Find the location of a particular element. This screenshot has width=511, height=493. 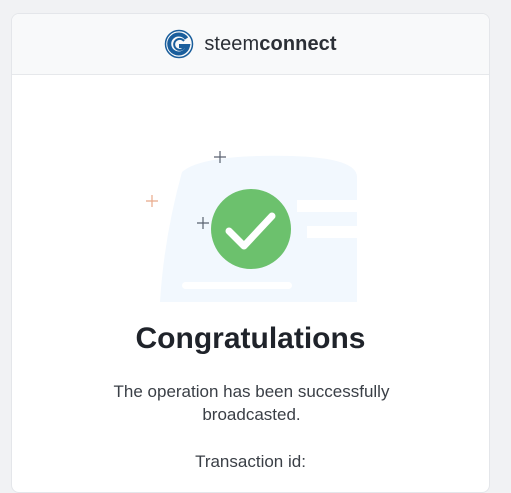

header: steemconnect is located at coordinates (250, 44).